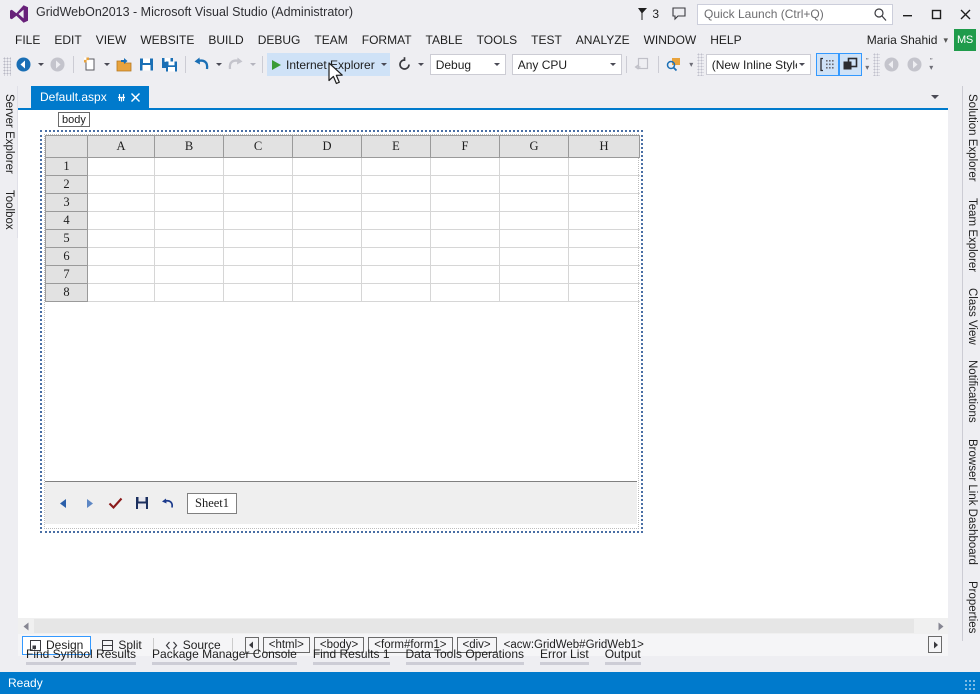  I want to click on cell-e1, so click(396, 166).